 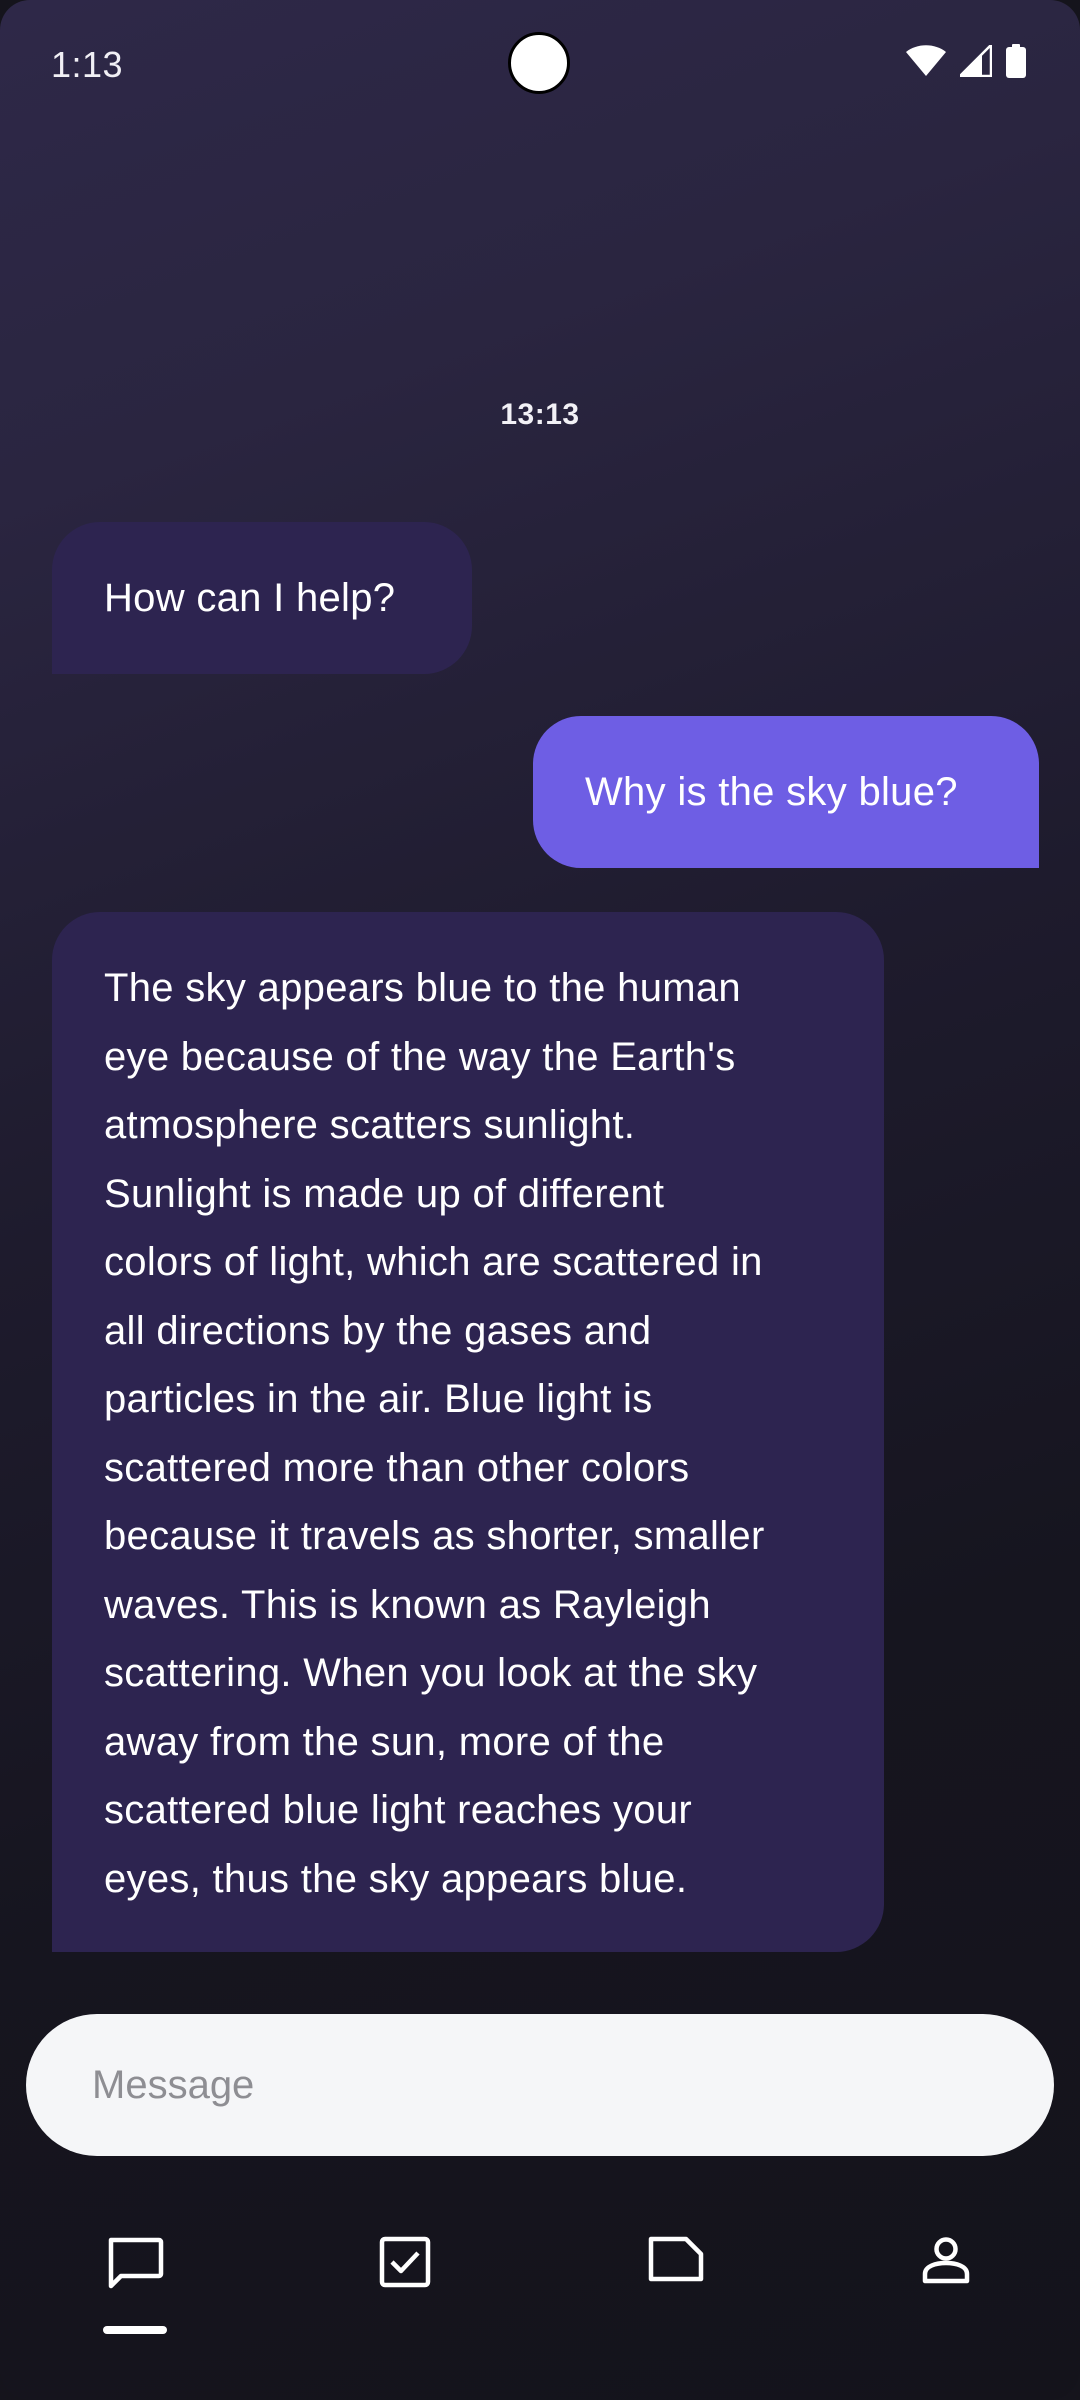 What do you see at coordinates (136, 2263) in the screenshot?
I see `chat-bubble-icon` at bounding box center [136, 2263].